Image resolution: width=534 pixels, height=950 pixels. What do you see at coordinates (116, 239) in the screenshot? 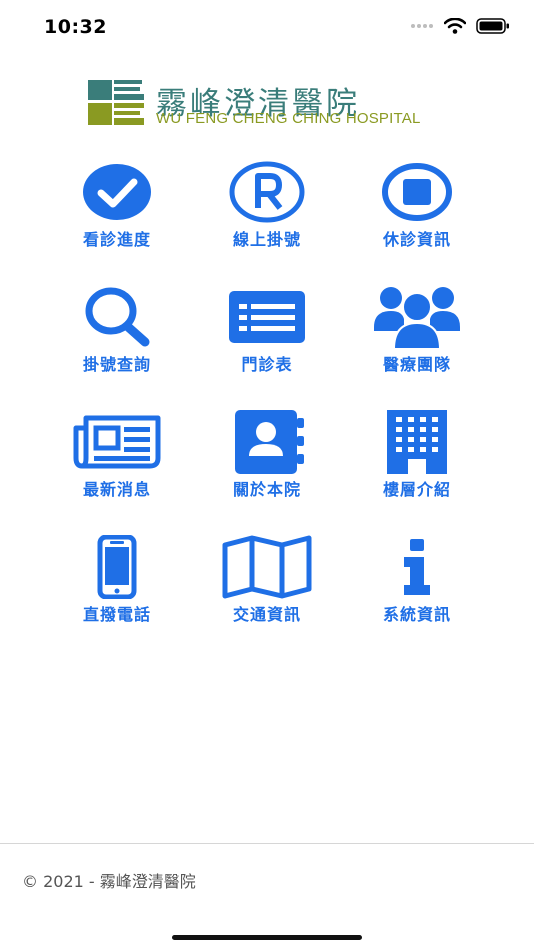
I see `menu-item-label: 看診進度` at bounding box center [116, 239].